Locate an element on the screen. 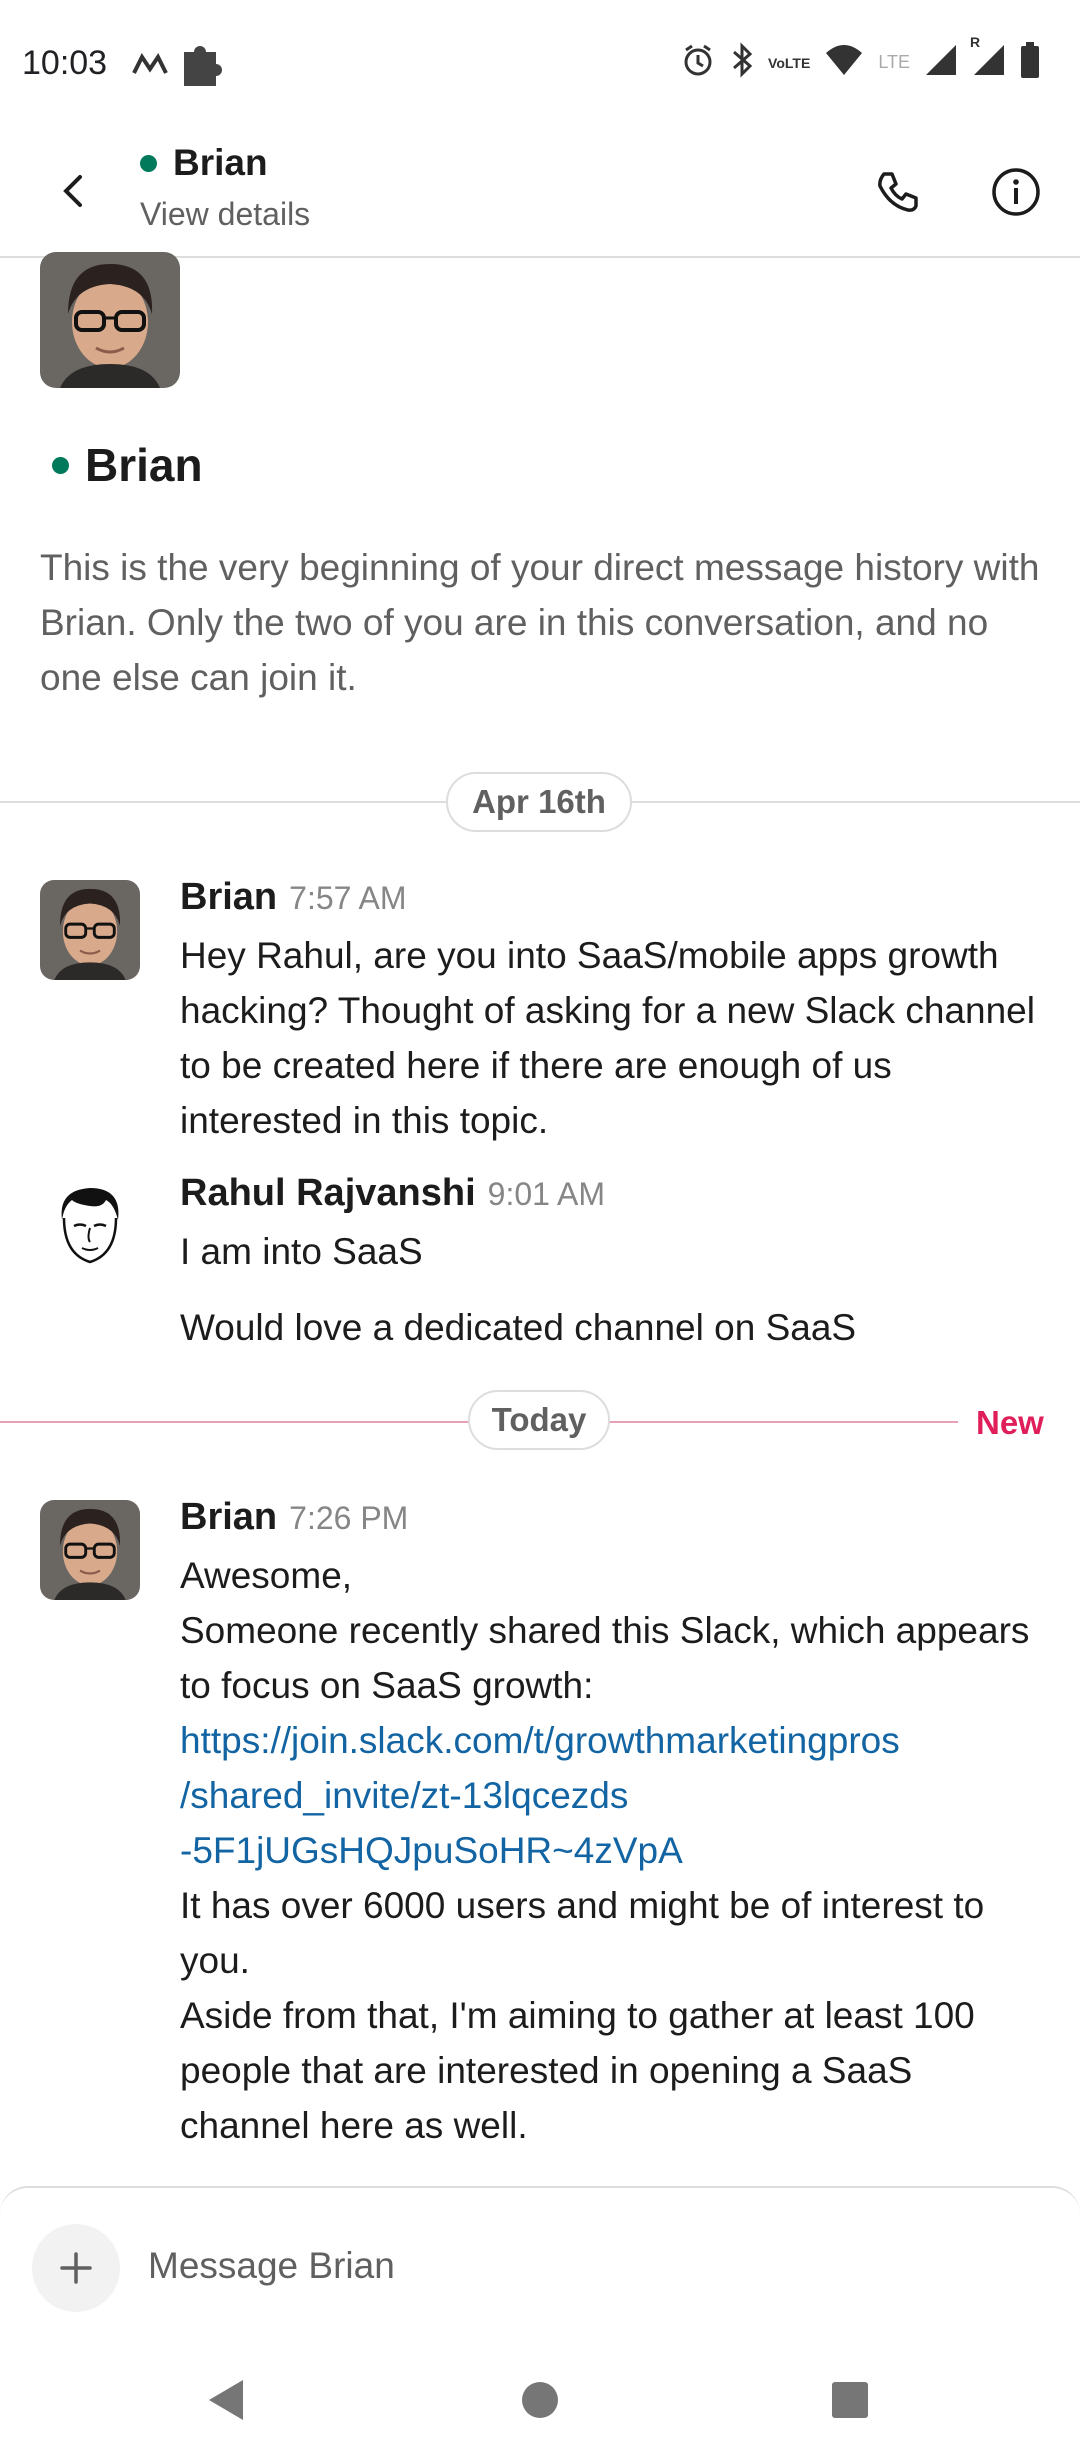  info-button is located at coordinates (1016, 192).